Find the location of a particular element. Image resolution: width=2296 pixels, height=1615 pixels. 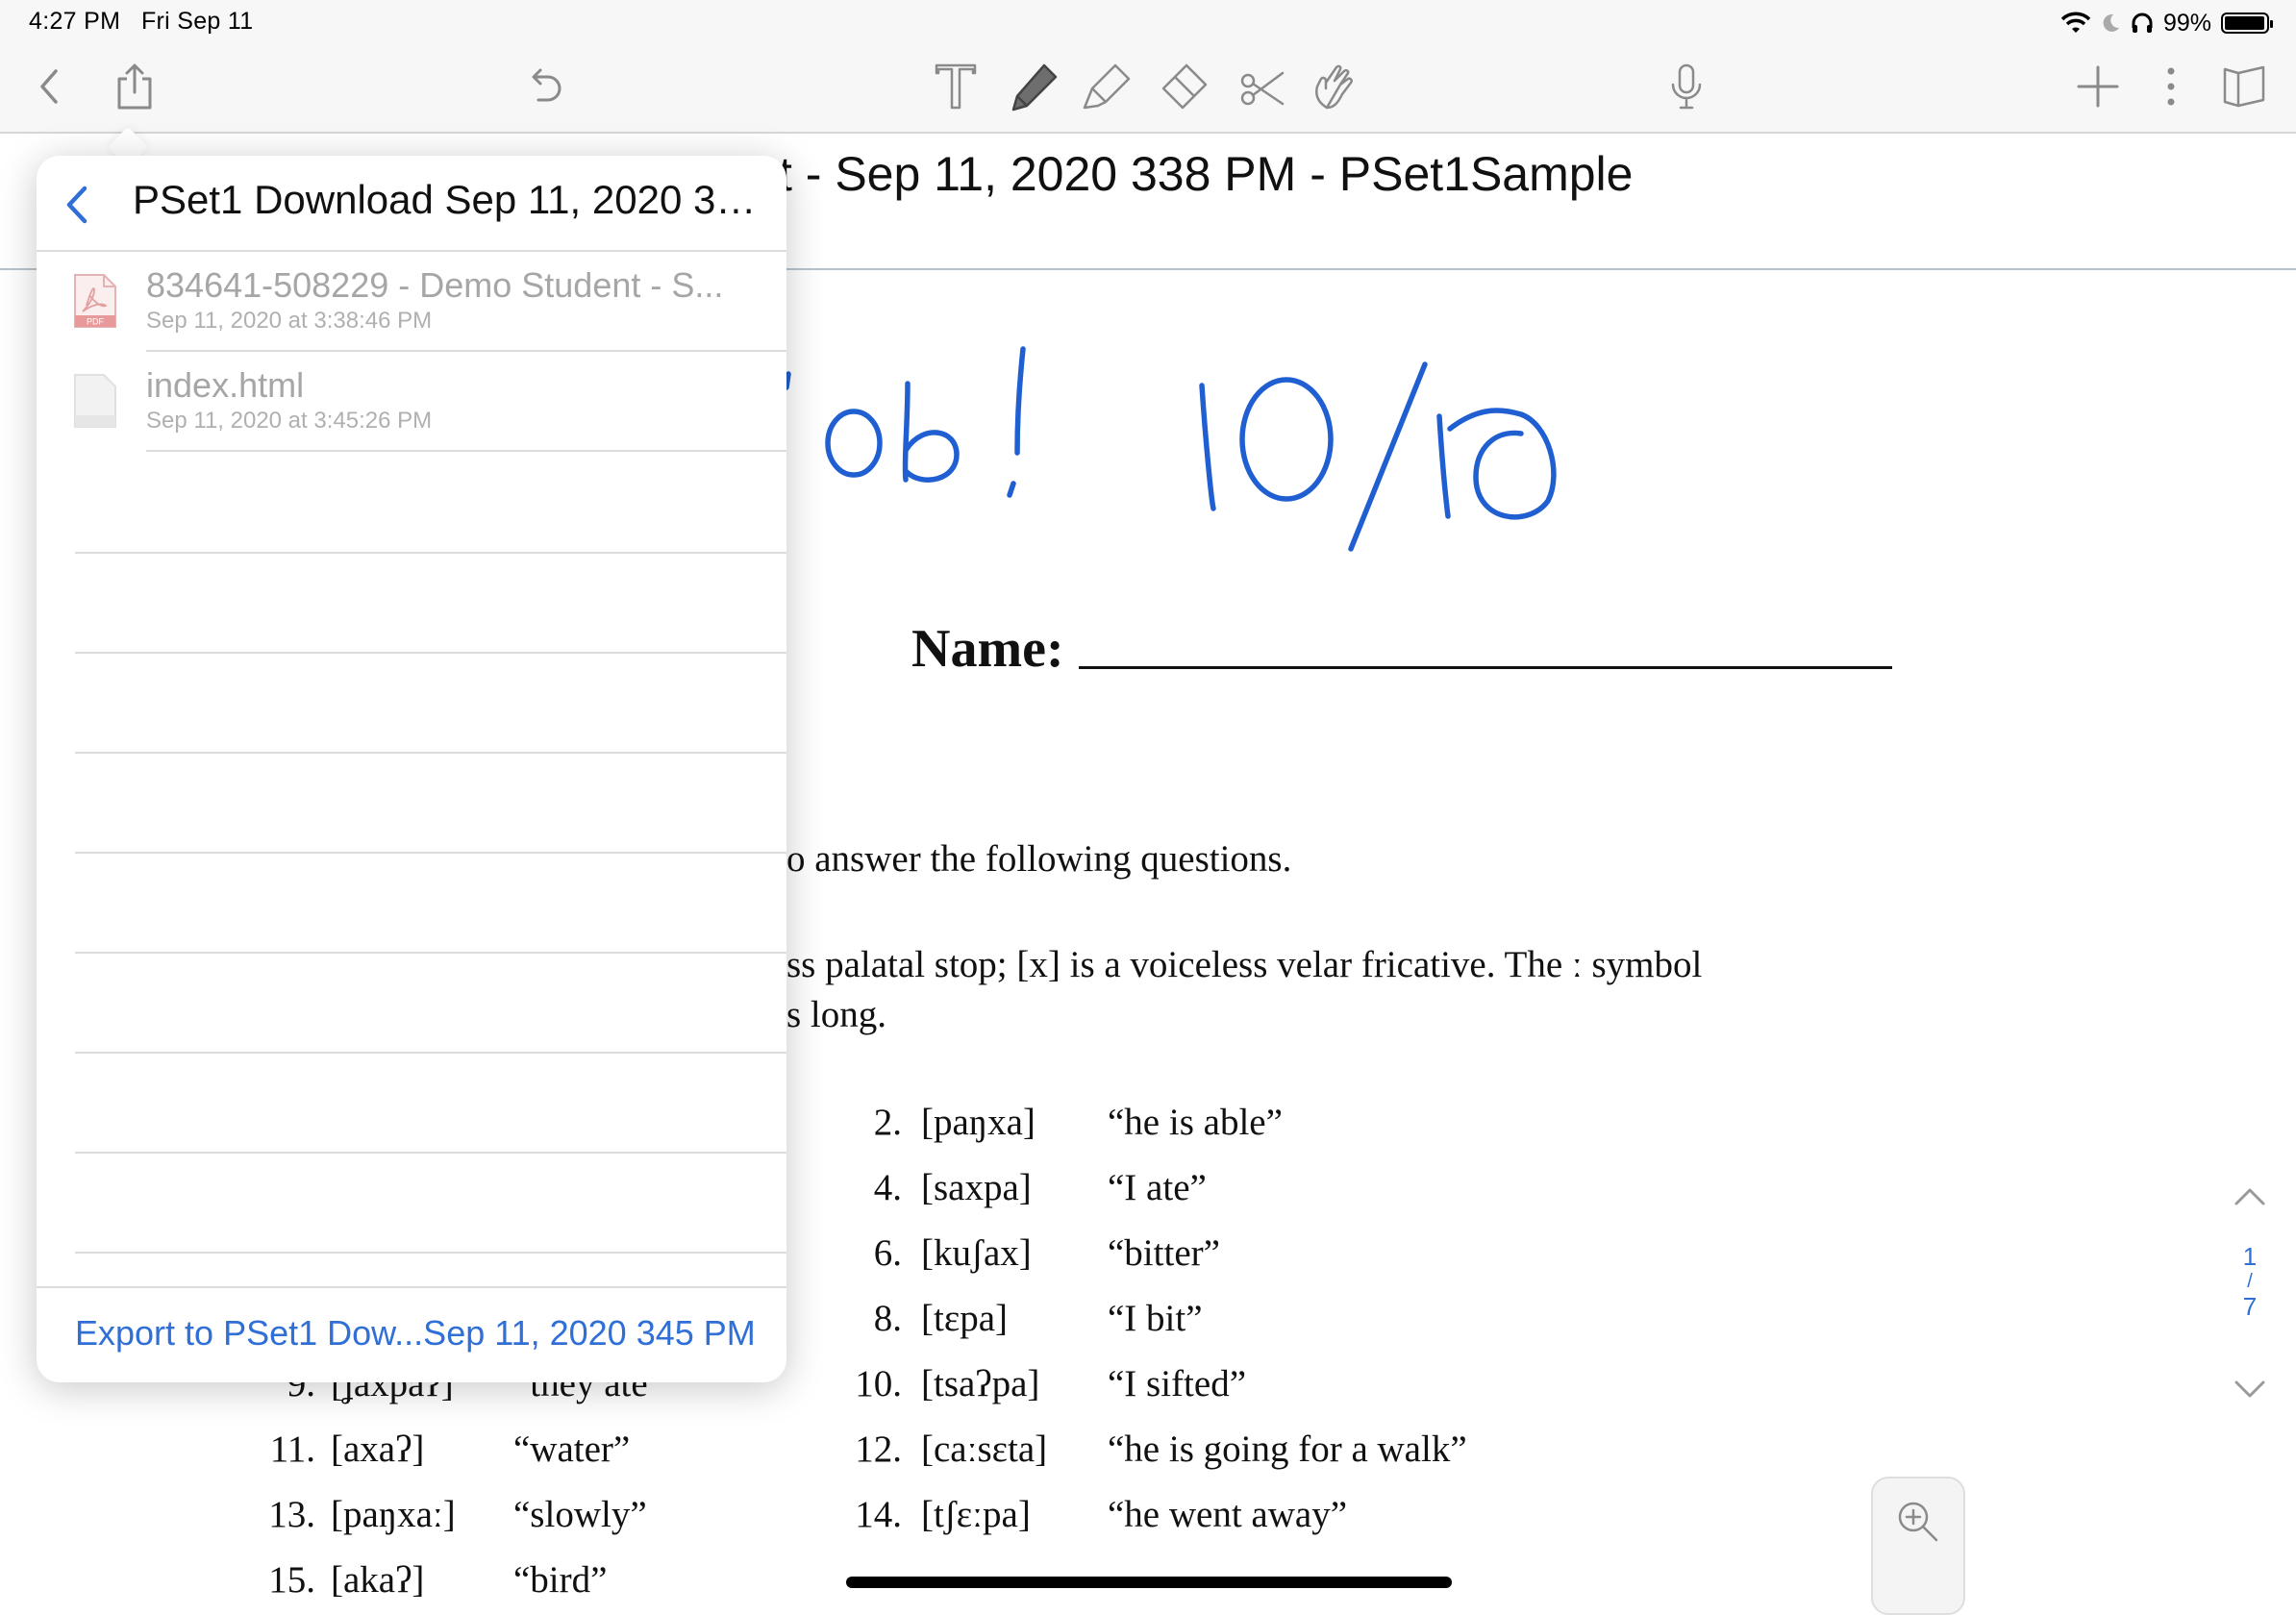

entry-number: 14. is located at coordinates (878, 1514).